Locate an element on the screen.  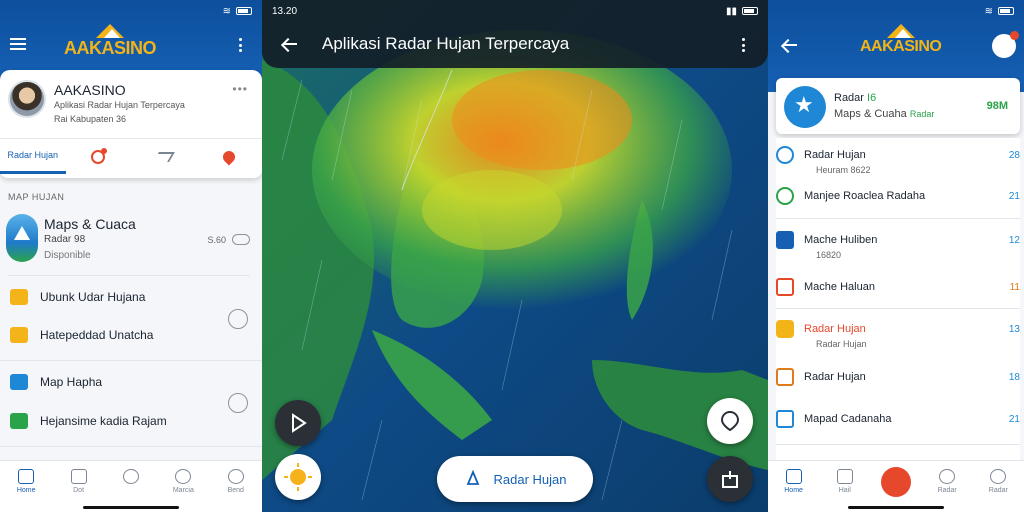
list-item: Mache Haluan 11 is located at coordinates (898, 287).